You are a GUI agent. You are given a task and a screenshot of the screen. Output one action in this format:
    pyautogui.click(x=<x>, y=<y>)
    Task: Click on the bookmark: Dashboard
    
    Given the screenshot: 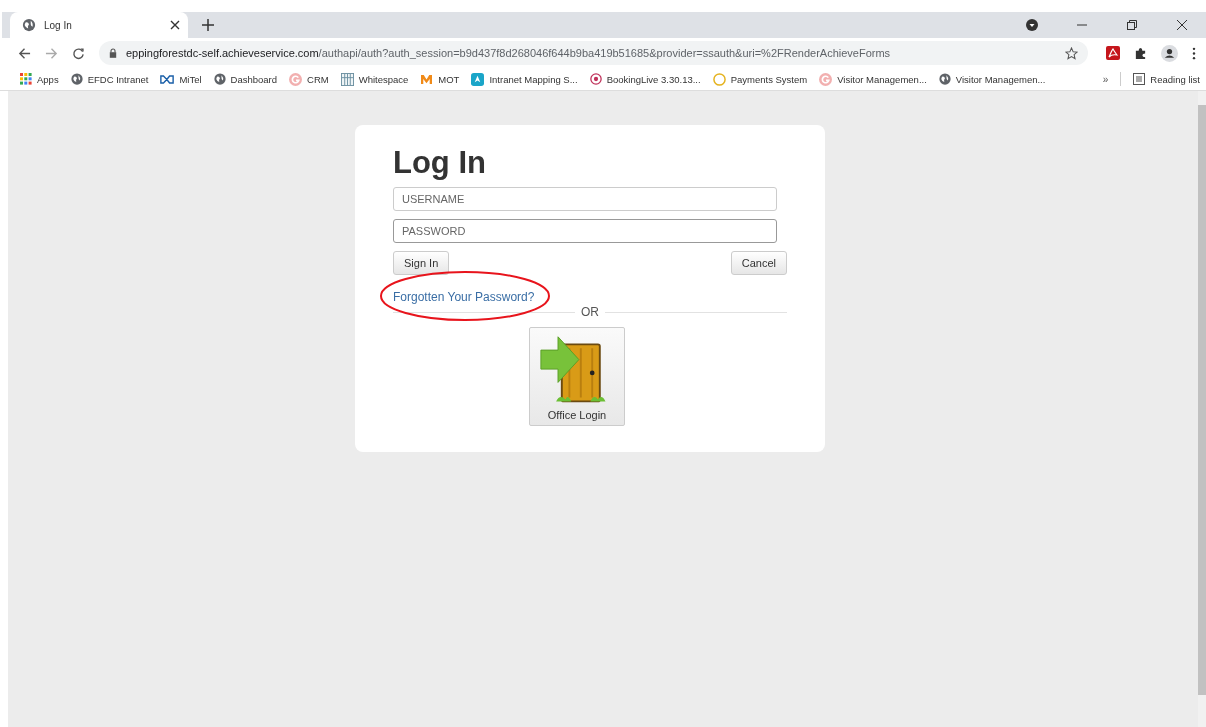 What is the action you would take?
    pyautogui.click(x=245, y=79)
    